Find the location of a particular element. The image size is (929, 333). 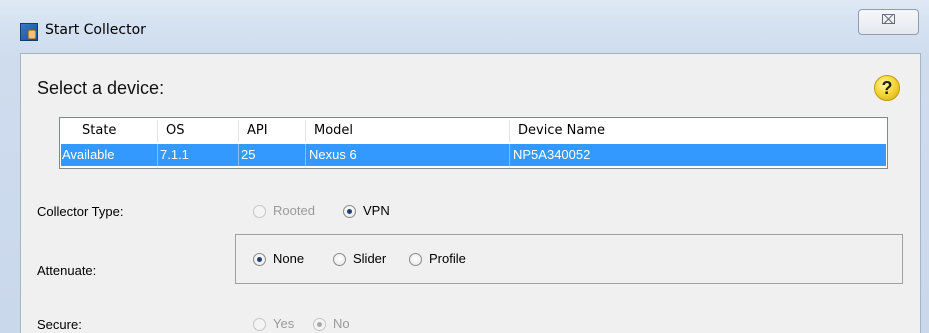

attenuate-label: Attenuate: is located at coordinates (67, 270).